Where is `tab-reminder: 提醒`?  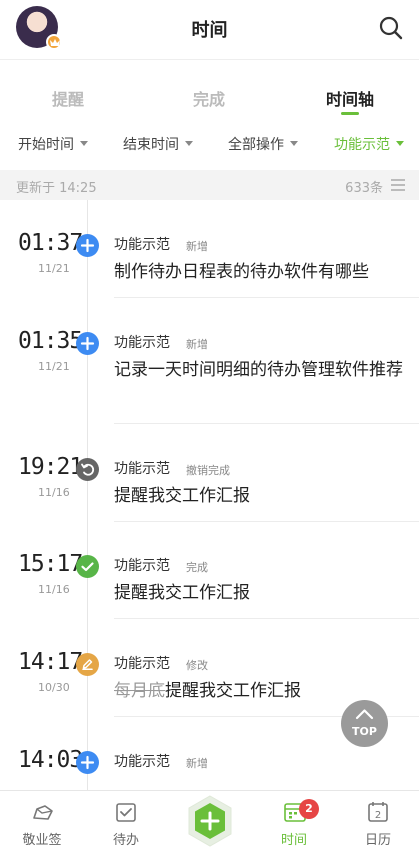 tab-reminder: 提醒 is located at coordinates (68, 98).